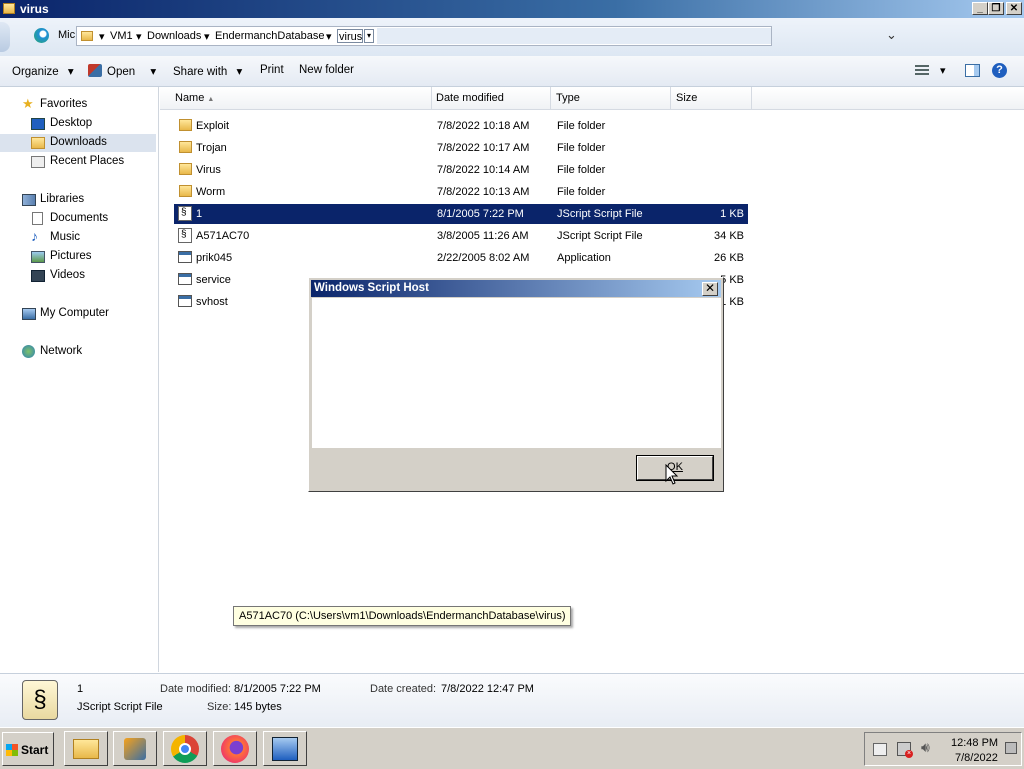 The height and width of the screenshot is (769, 1024). I want to click on breadcrumb-vm1: VM1, so click(121, 36).